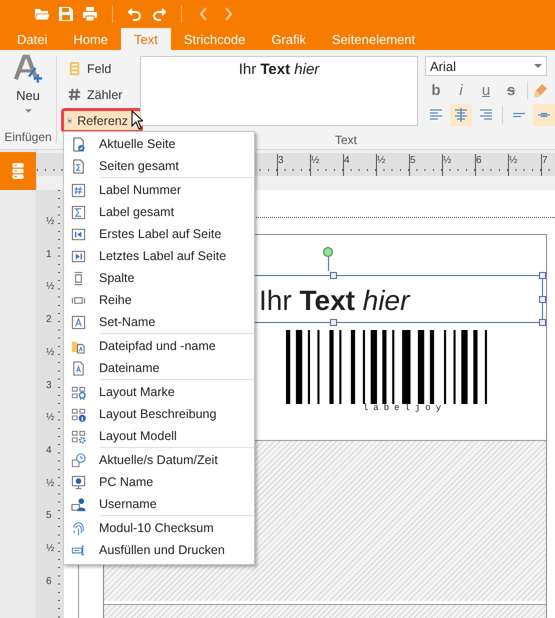 The width and height of the screenshot is (555, 618). I want to click on menu-item: Layout Beschreibung, so click(159, 414).